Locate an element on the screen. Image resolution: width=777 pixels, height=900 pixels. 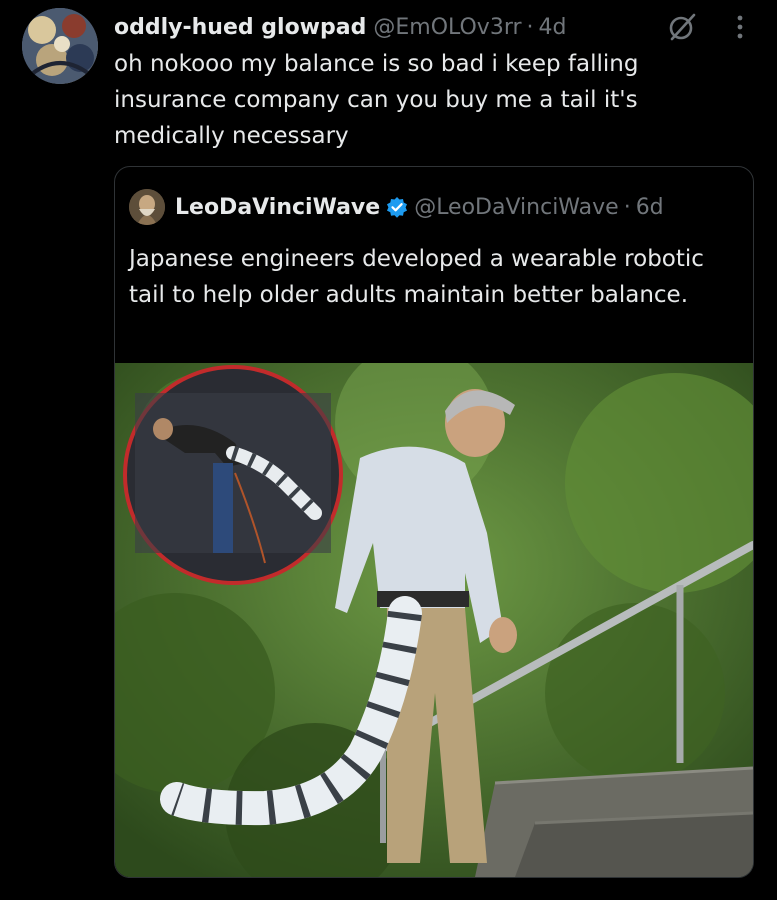
user-handle: @EmOLOv3rr is located at coordinates (447, 27).